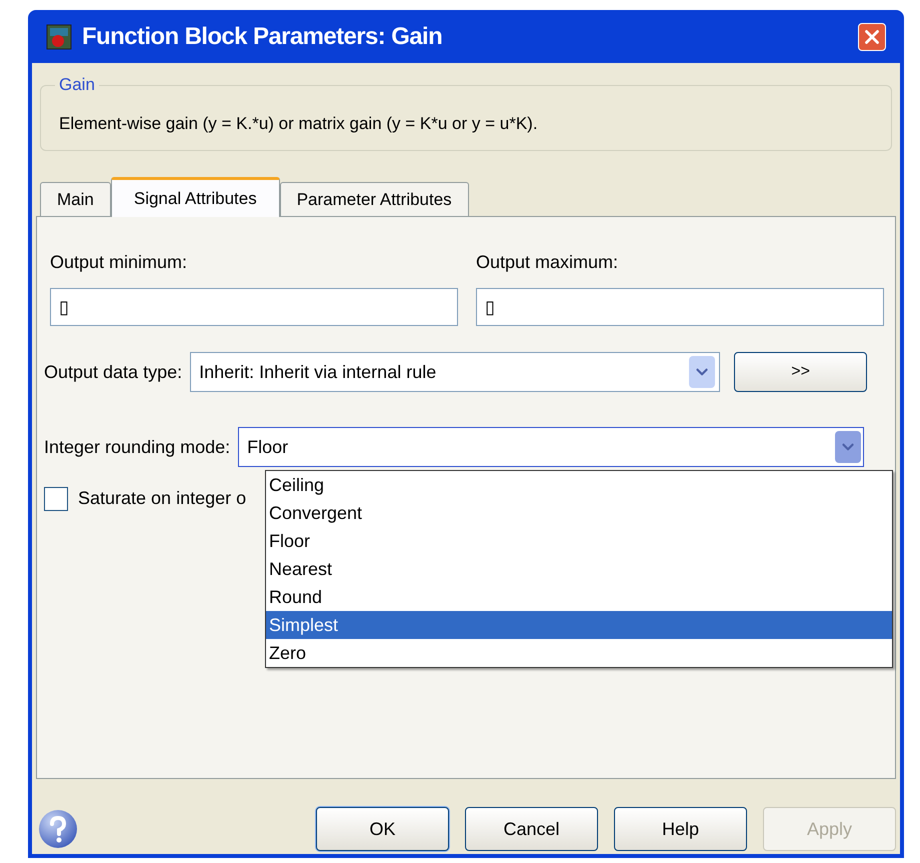 This screenshot has height=863, width=920. I want to click on dialog-button: Cancel, so click(531, 829).